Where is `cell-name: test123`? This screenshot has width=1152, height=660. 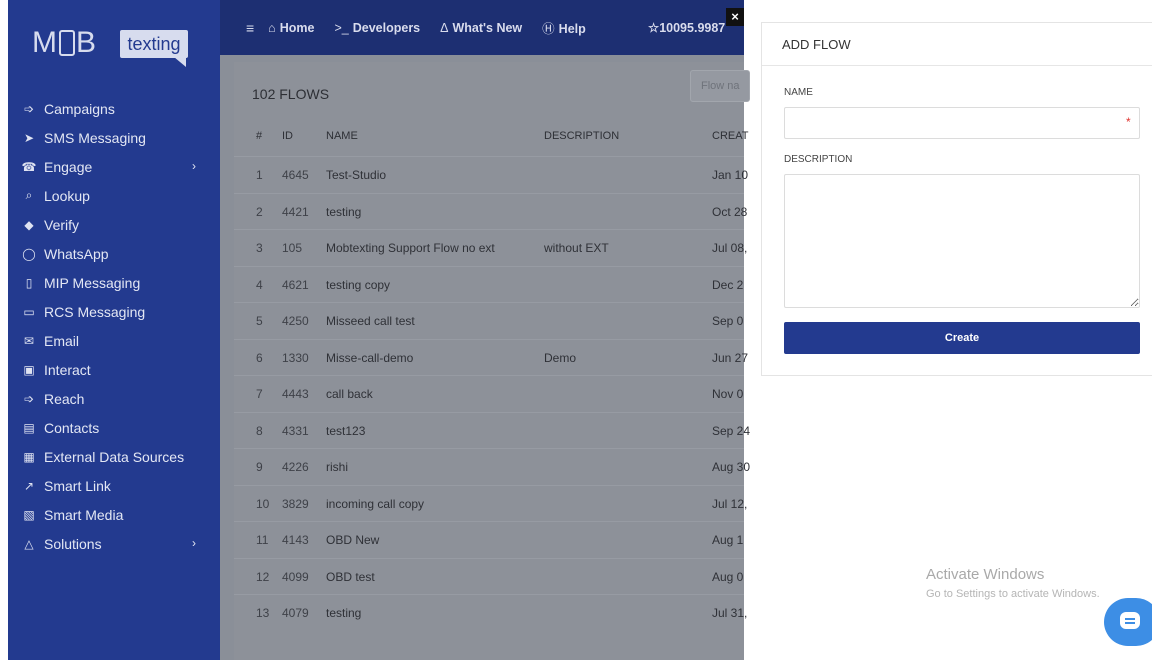 cell-name: test123 is located at coordinates (346, 430).